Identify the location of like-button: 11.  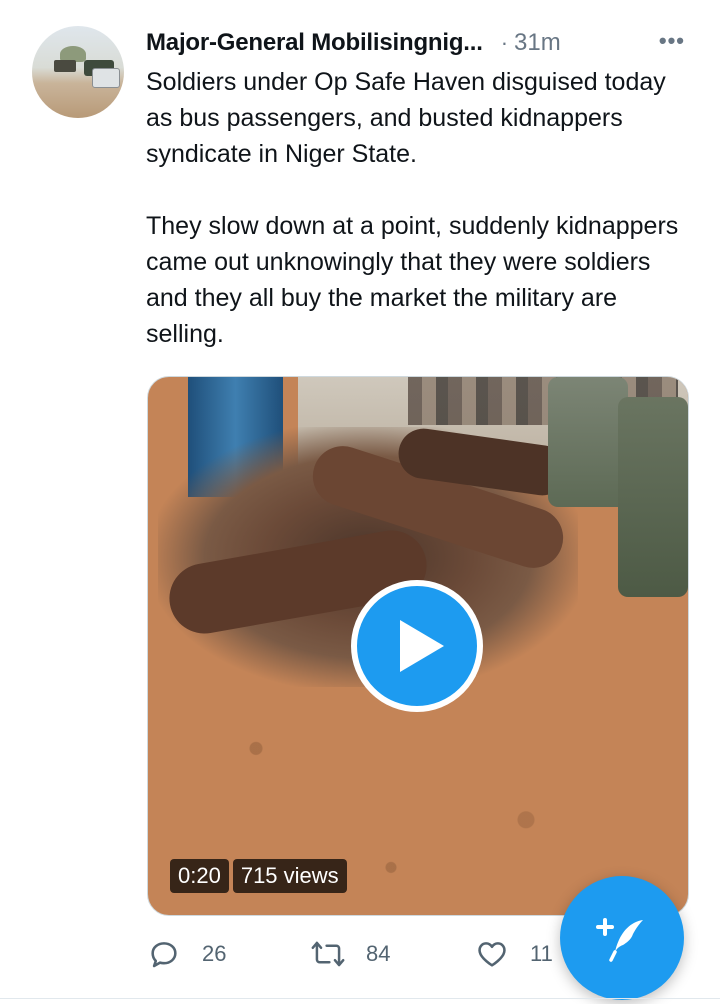
(513, 954).